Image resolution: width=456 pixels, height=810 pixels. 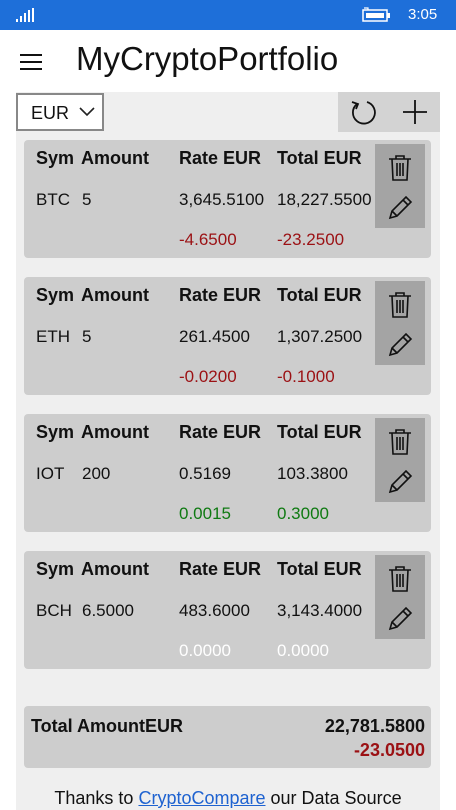 I want to click on holding-rate-change: 0.0000, so click(x=205, y=650).